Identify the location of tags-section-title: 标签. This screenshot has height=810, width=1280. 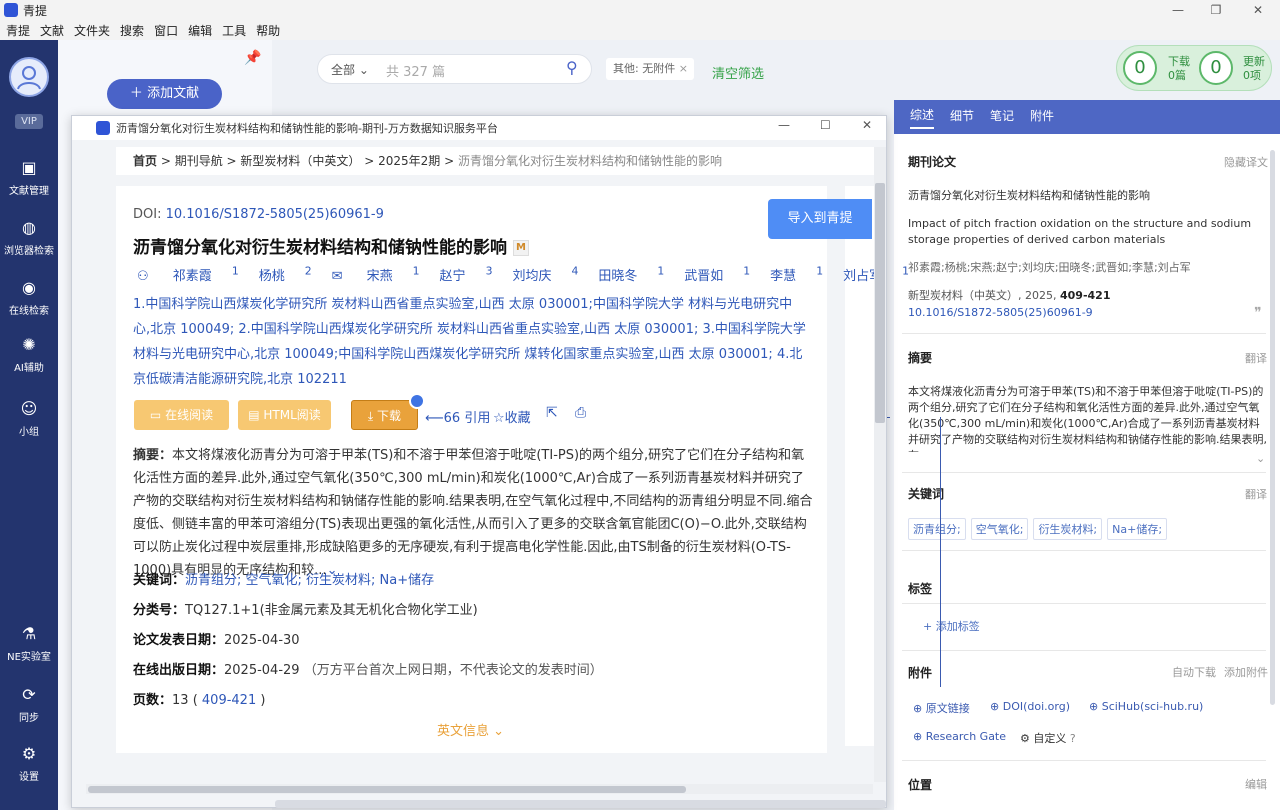
(920, 589).